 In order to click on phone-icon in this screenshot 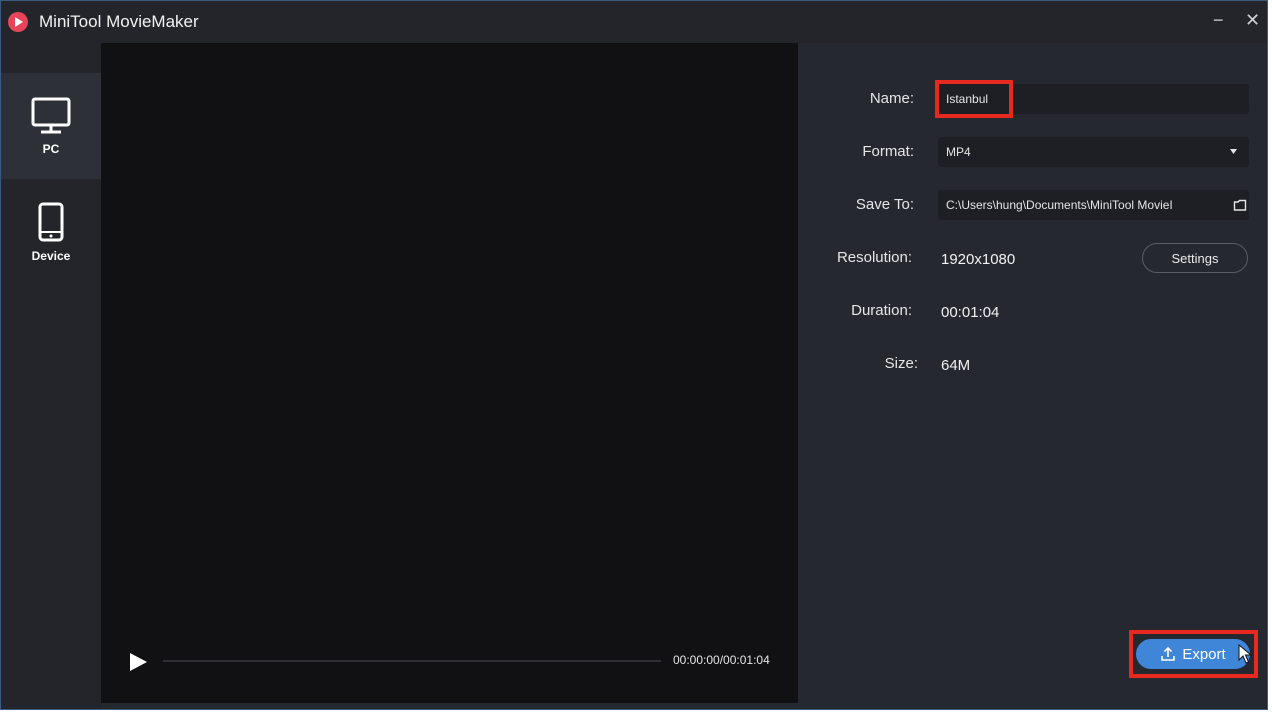, I will do `click(51, 222)`.